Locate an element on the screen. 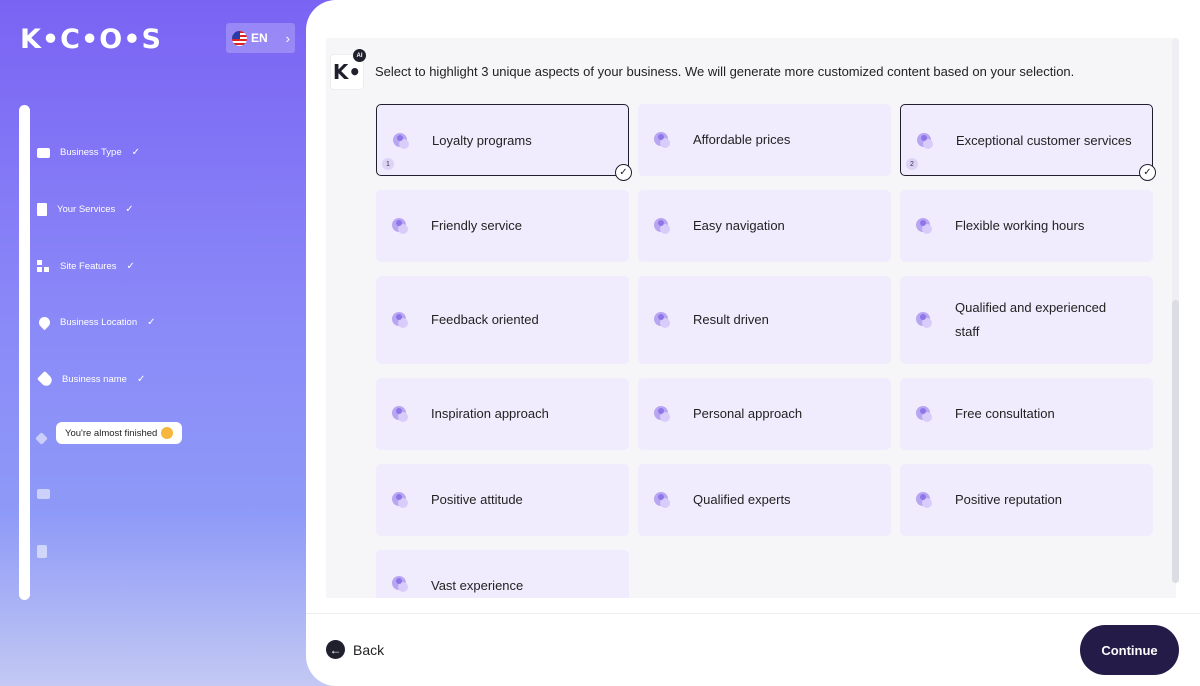  aspect-label: Personal approach is located at coordinates (748, 413).